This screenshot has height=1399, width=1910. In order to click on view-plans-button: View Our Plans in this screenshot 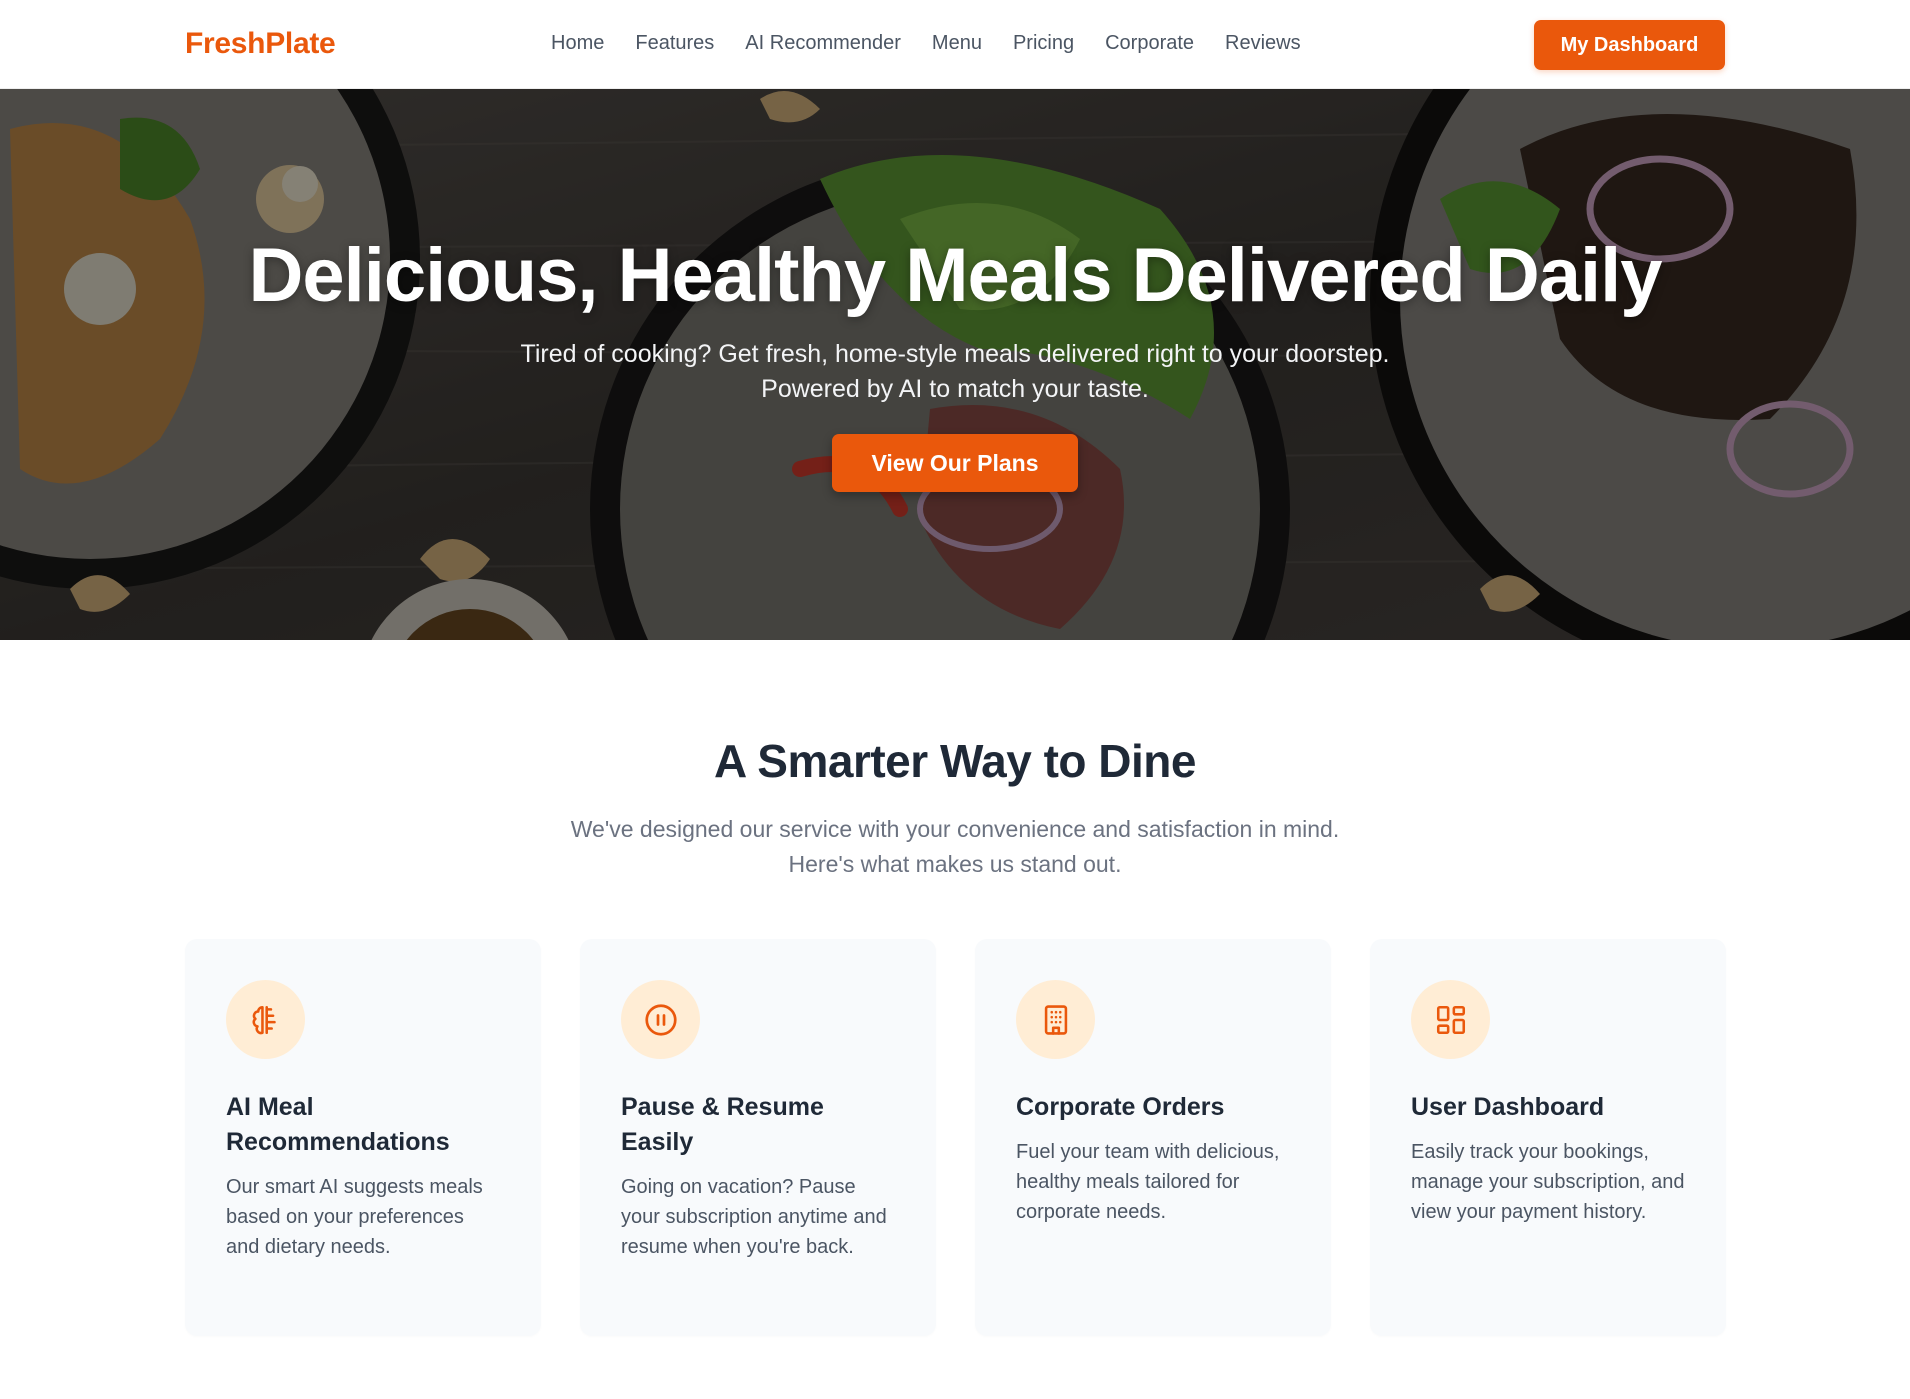, I will do `click(955, 463)`.